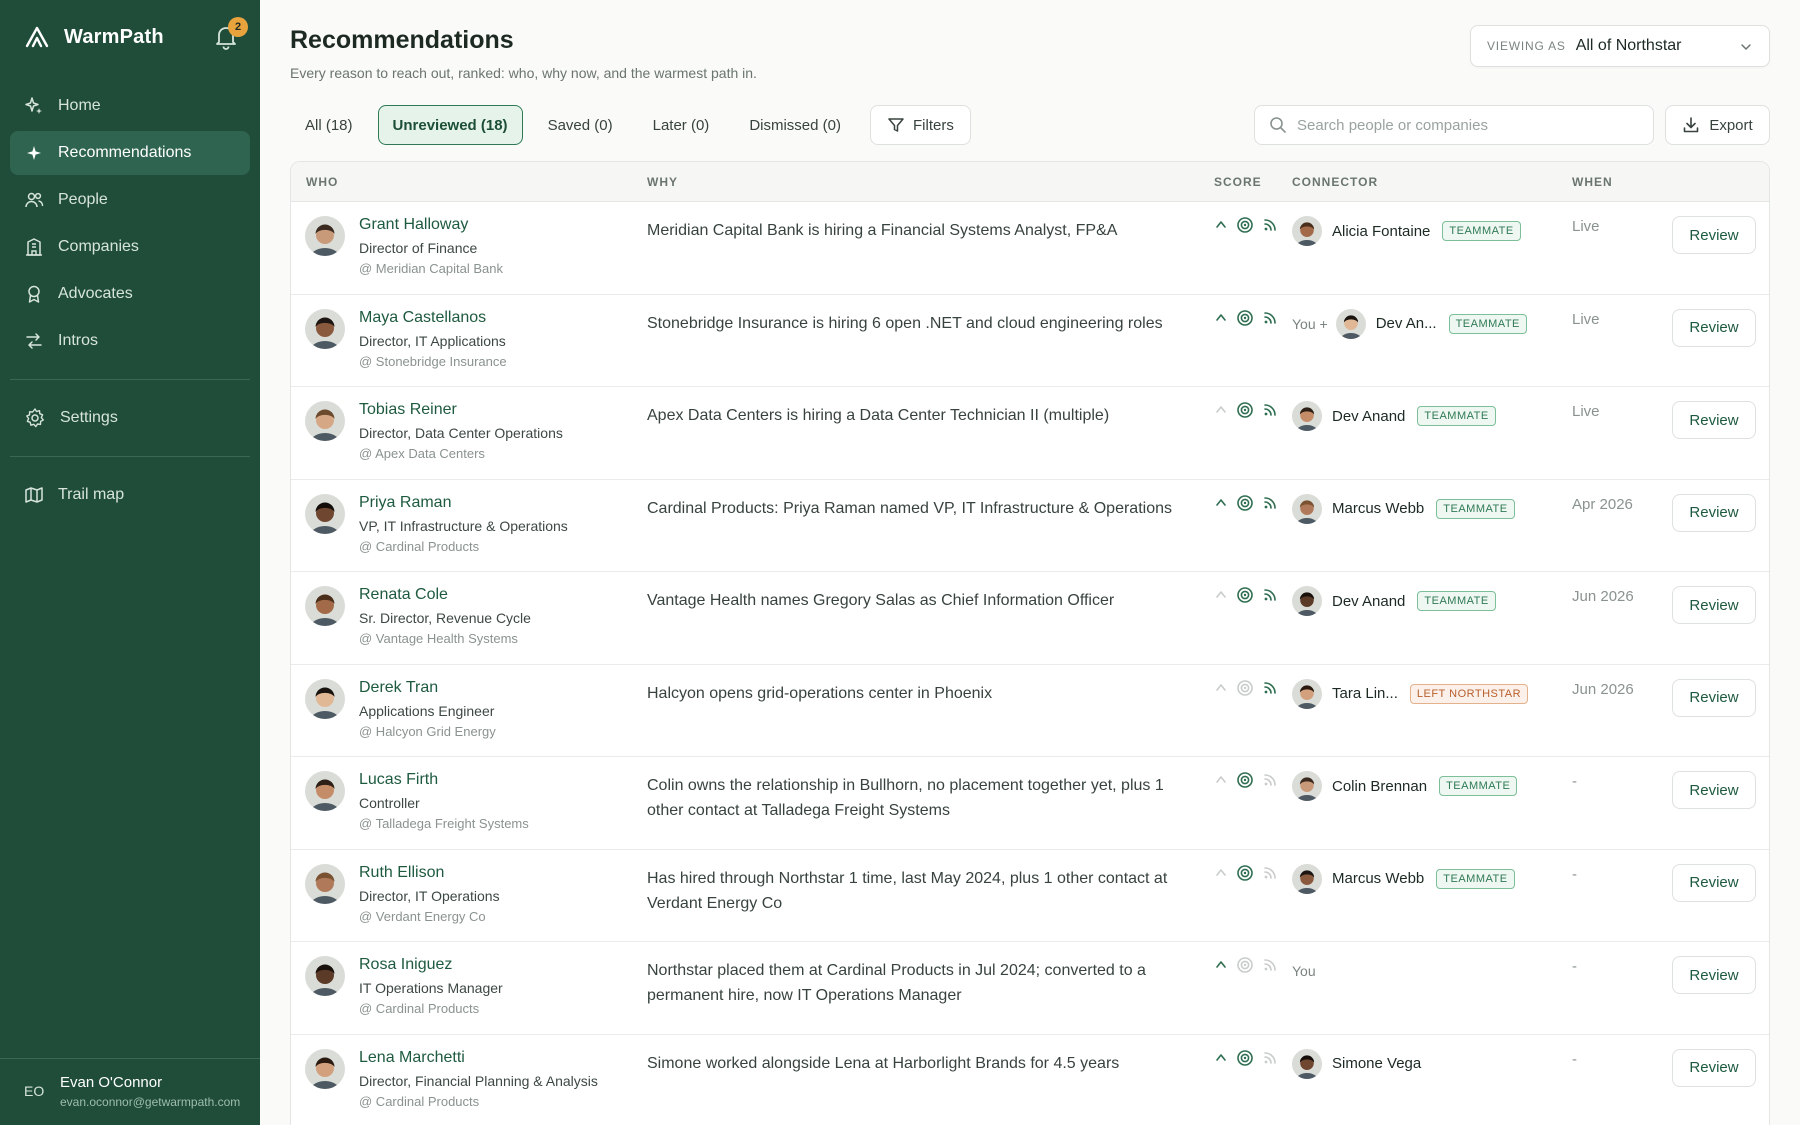 The image size is (1800, 1125). Describe the element at coordinates (795, 125) in the screenshot. I see `tab-dismissed: Dismissed (0)` at that location.